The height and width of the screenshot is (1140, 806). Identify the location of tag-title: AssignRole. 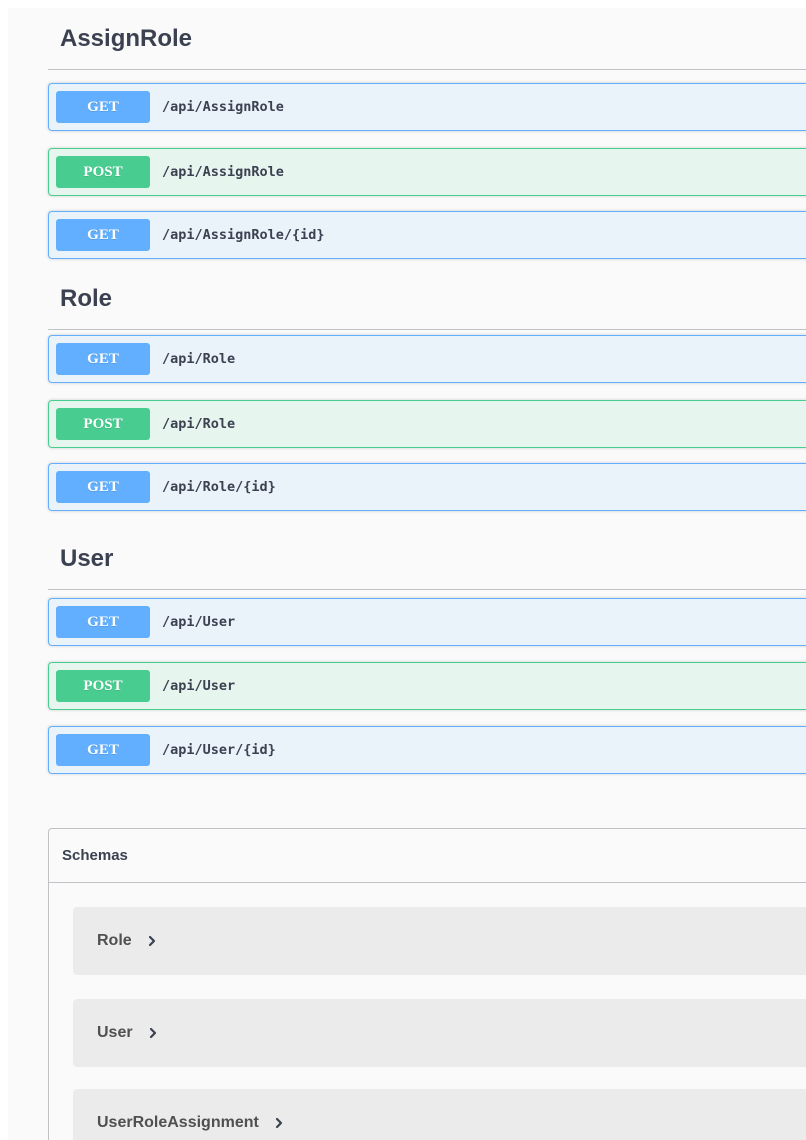
(126, 38).